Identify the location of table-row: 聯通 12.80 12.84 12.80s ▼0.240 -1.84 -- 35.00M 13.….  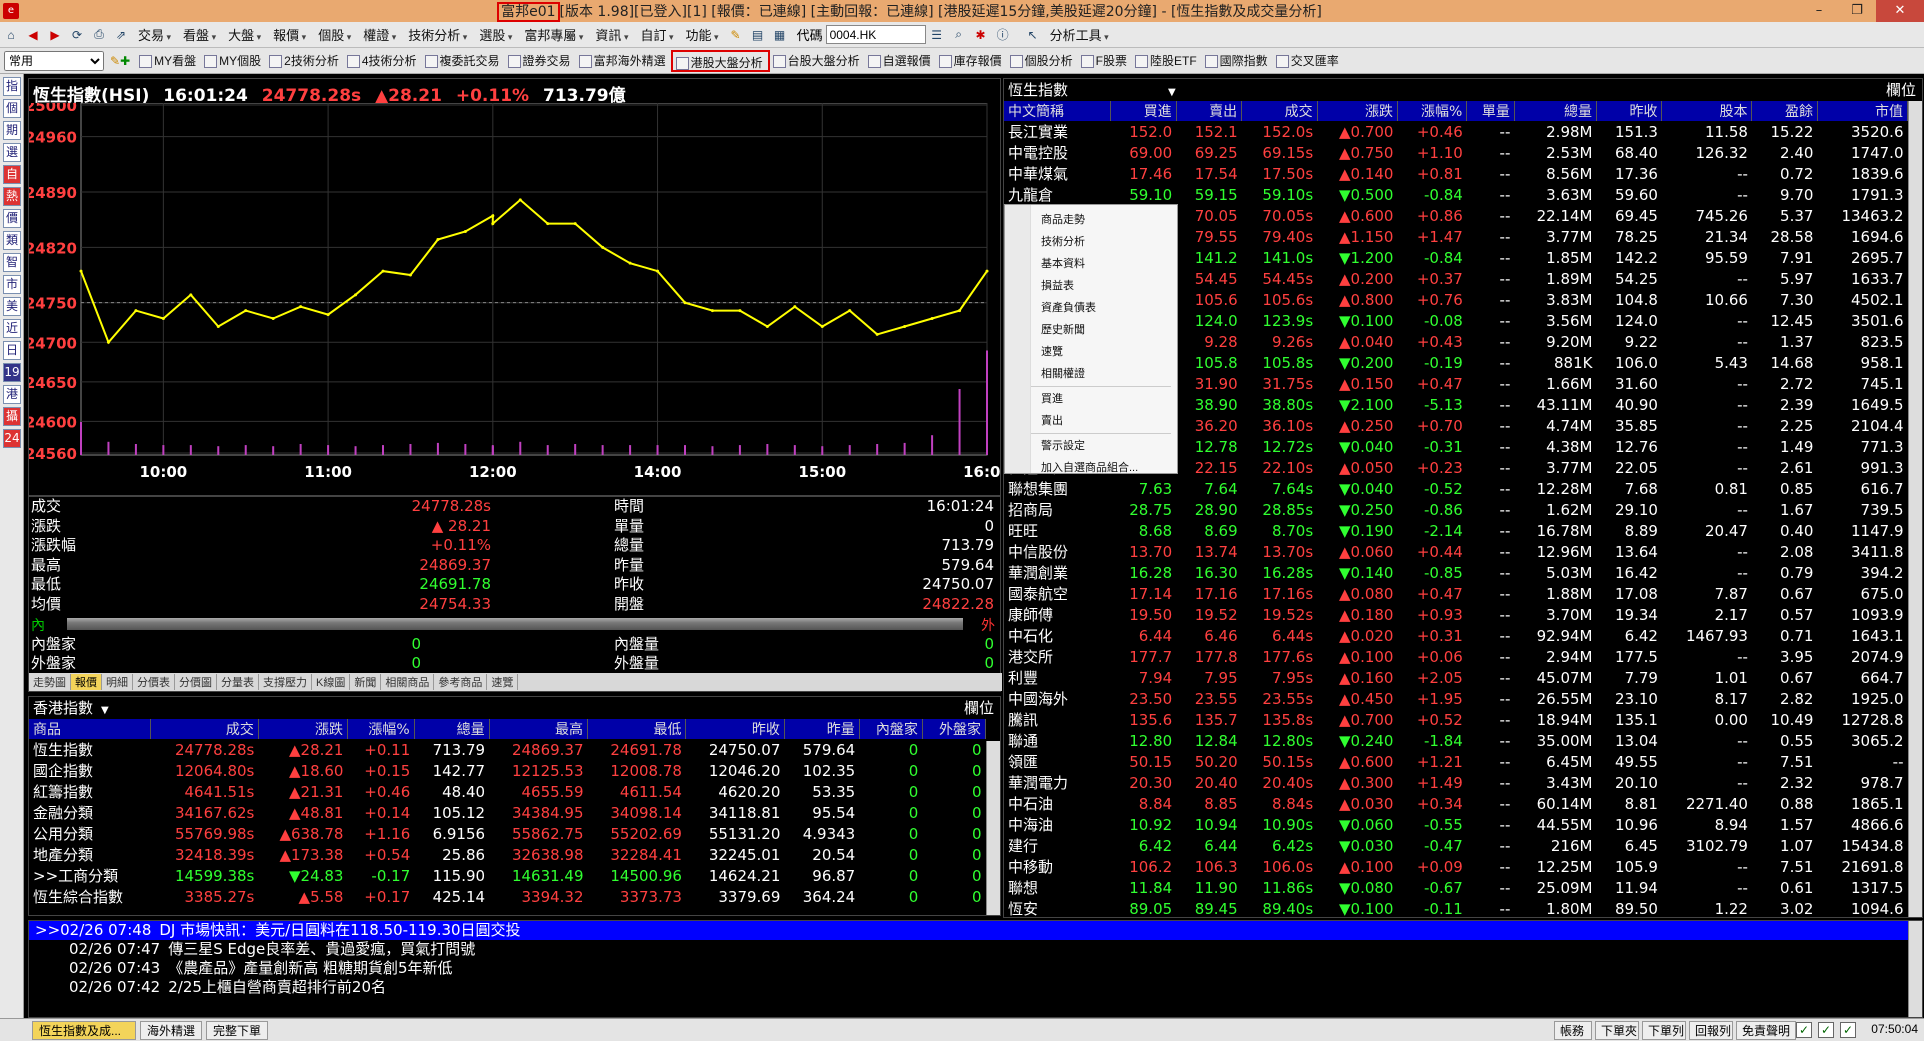
(1456, 740).